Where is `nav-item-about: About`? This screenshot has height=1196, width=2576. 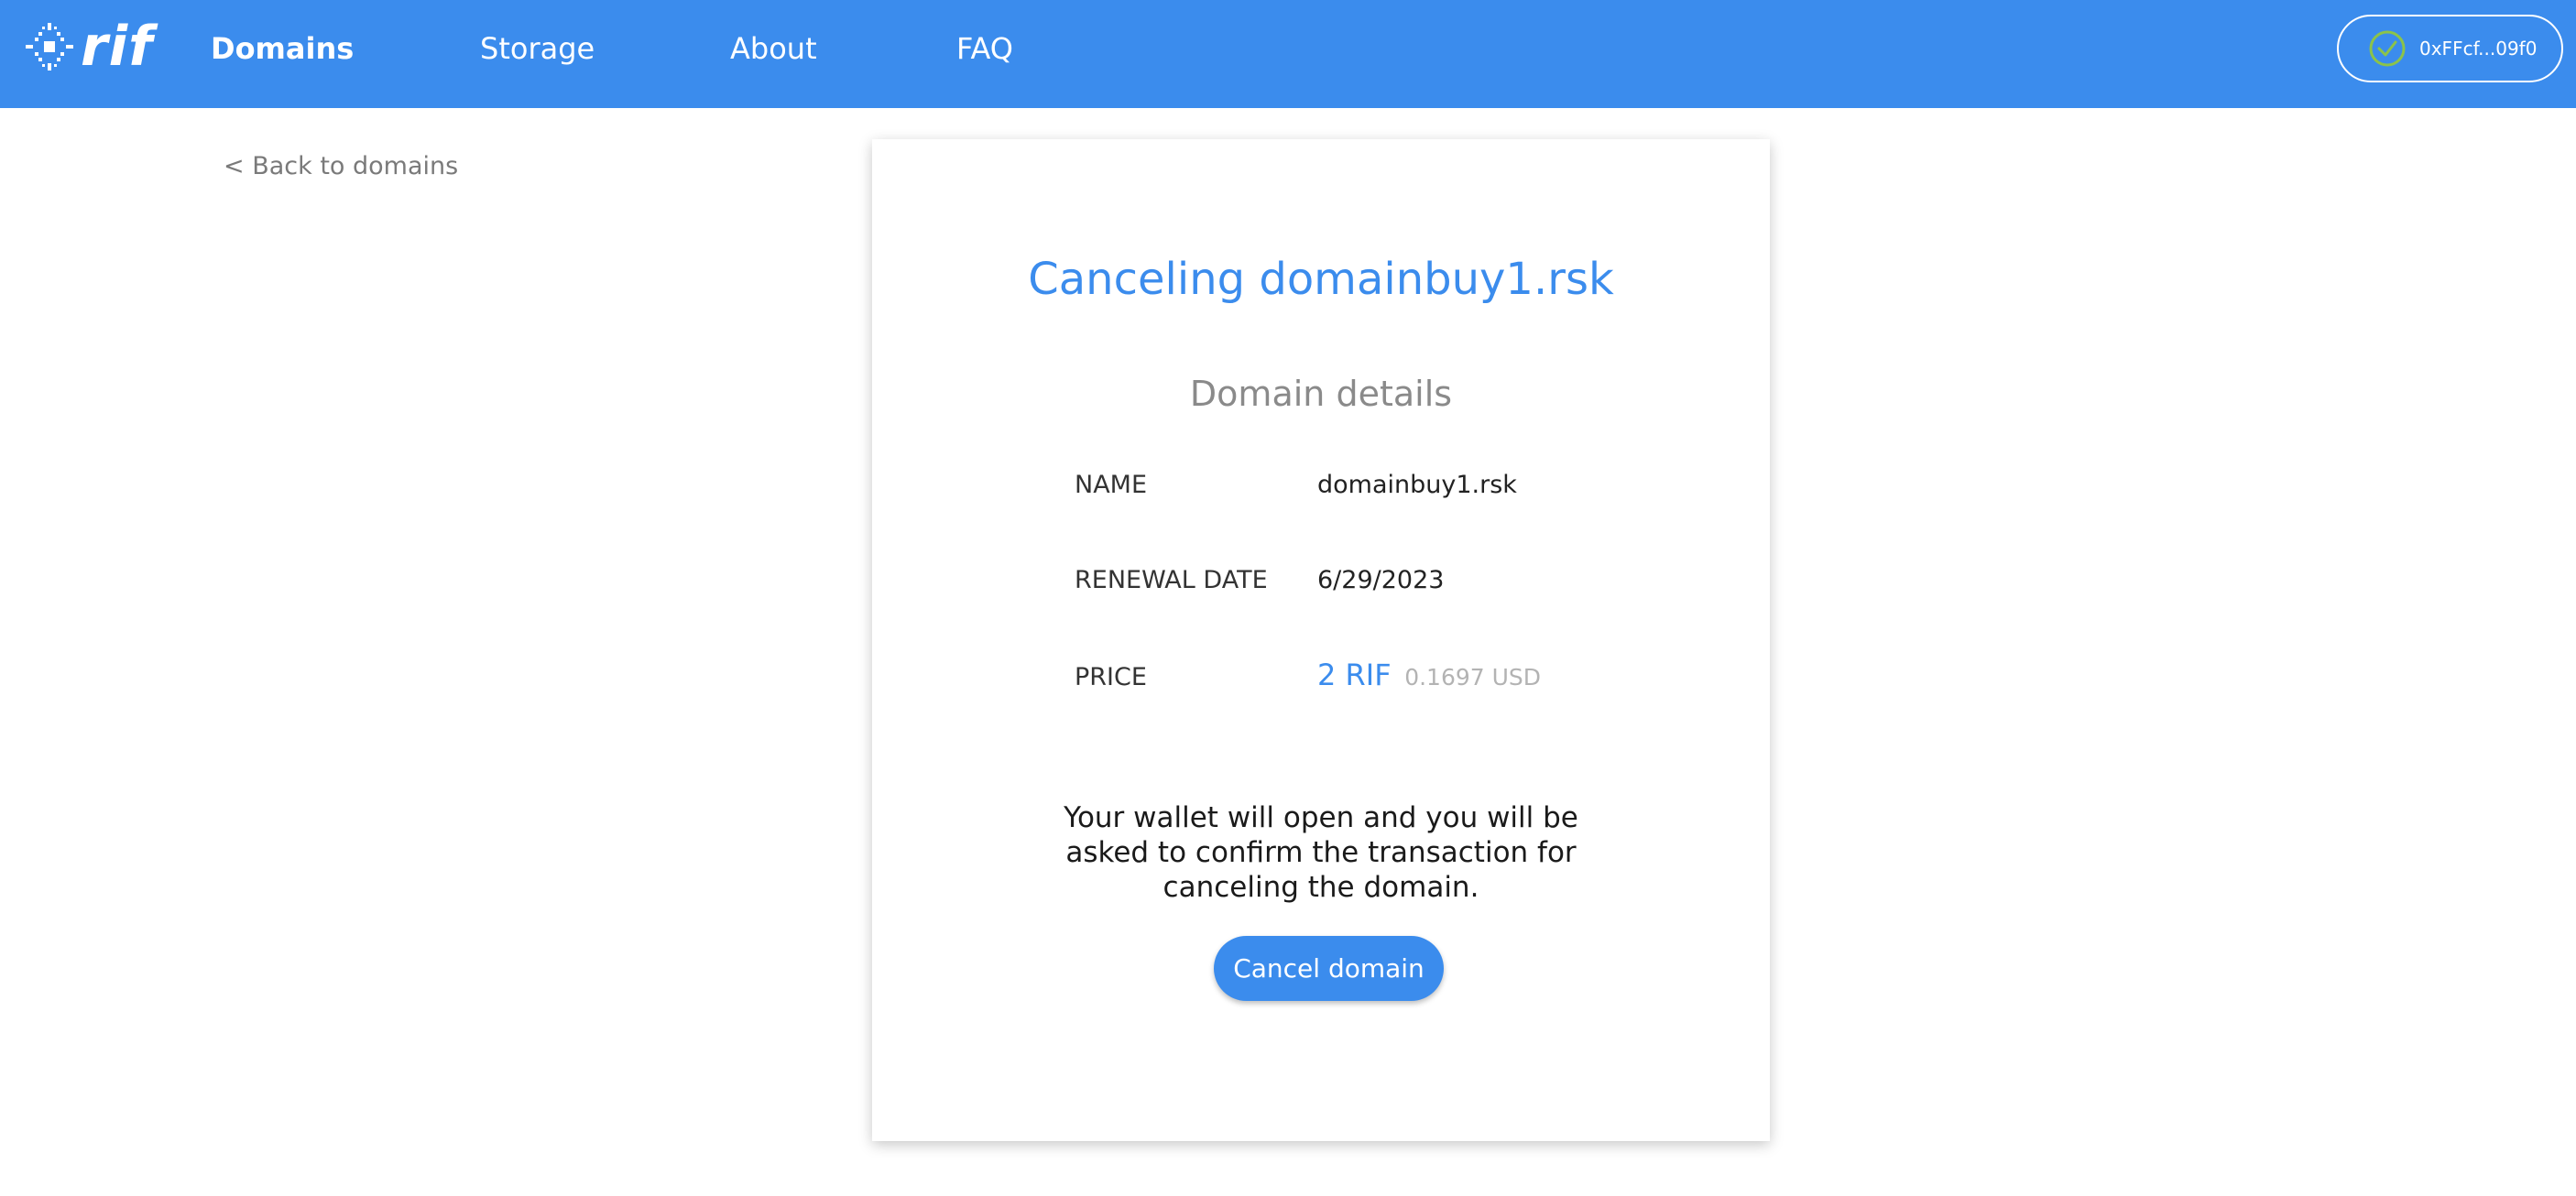
nav-item-about: About is located at coordinates (773, 49).